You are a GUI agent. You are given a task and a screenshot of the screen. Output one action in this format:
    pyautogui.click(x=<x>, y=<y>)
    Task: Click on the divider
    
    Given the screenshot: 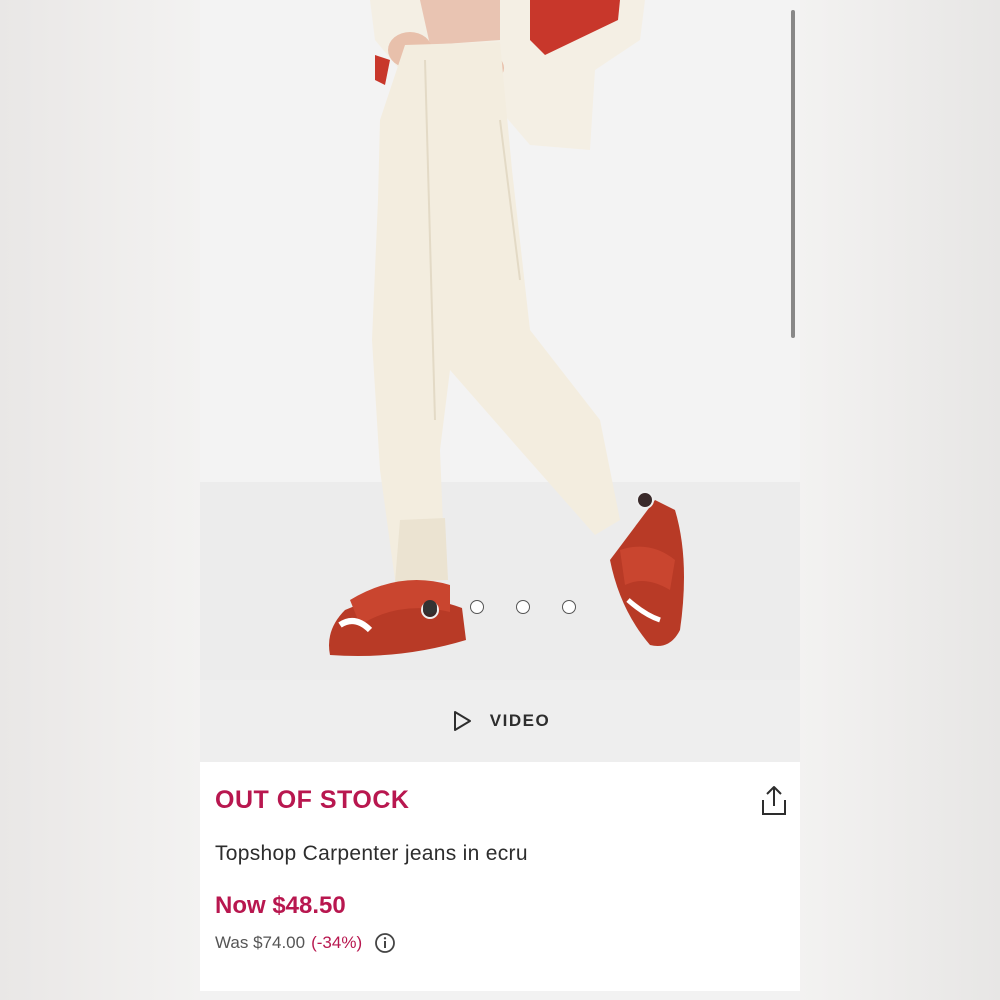 What is the action you would take?
    pyautogui.click(x=500, y=995)
    